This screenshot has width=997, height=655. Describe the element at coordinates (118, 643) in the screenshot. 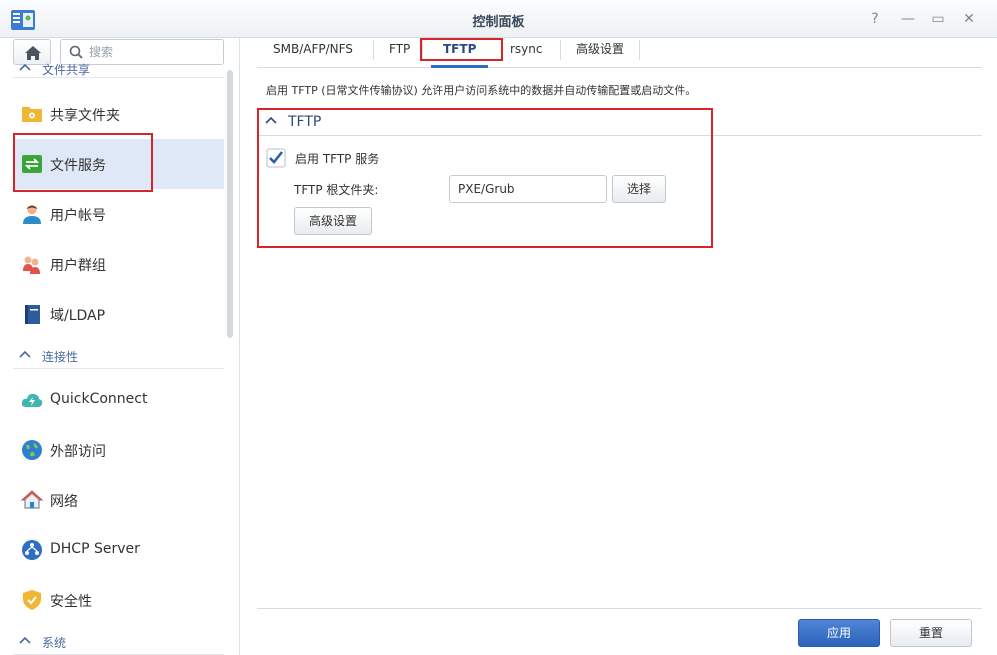

I see `section-system: 系统` at that location.